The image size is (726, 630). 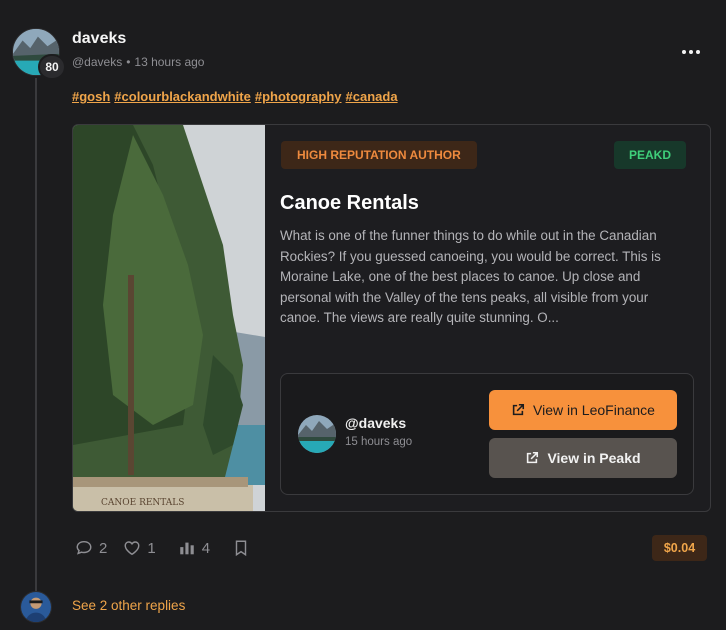 What do you see at coordinates (91, 96) in the screenshot?
I see `tag-link: #gosh` at bounding box center [91, 96].